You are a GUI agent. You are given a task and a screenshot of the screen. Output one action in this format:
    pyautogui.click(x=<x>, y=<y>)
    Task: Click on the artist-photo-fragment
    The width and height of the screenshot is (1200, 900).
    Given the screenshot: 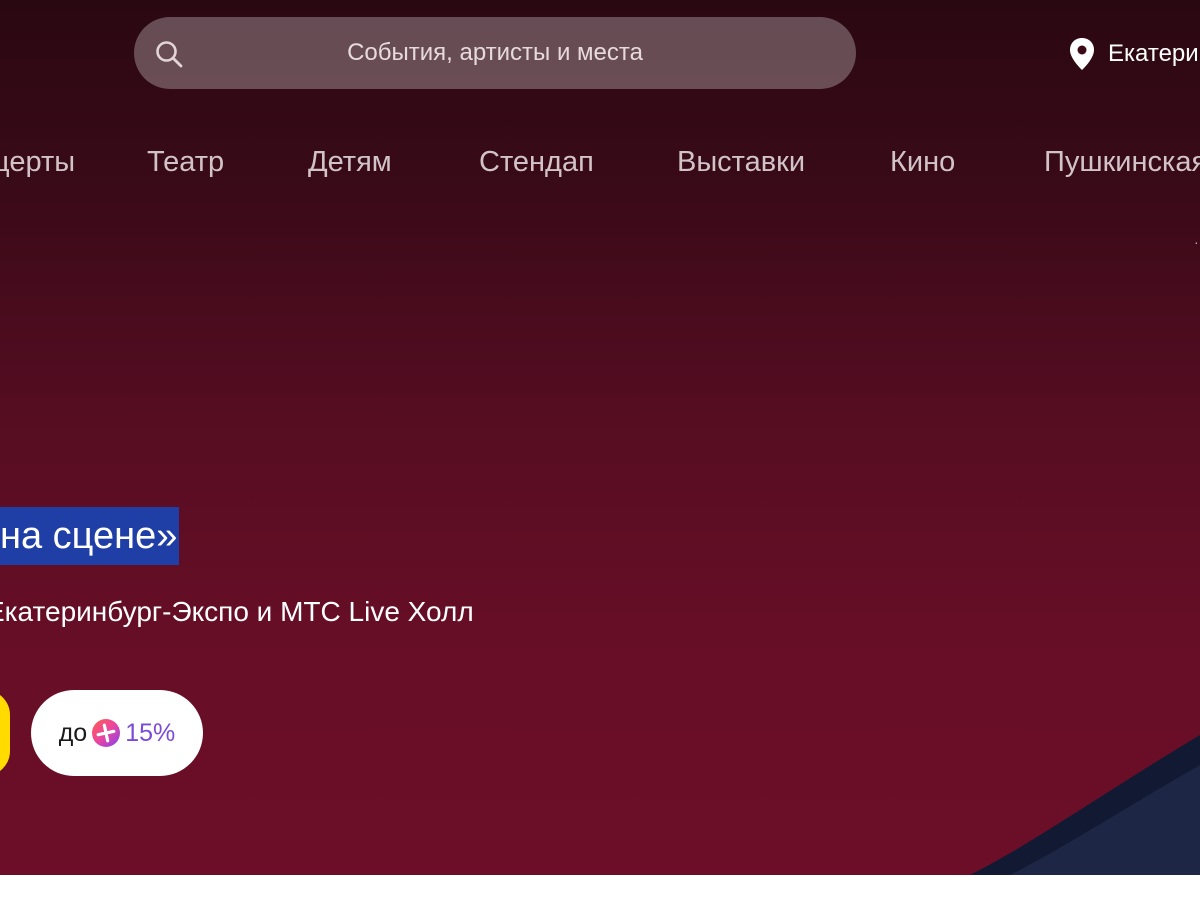 What is the action you would take?
    pyautogui.click(x=1085, y=805)
    